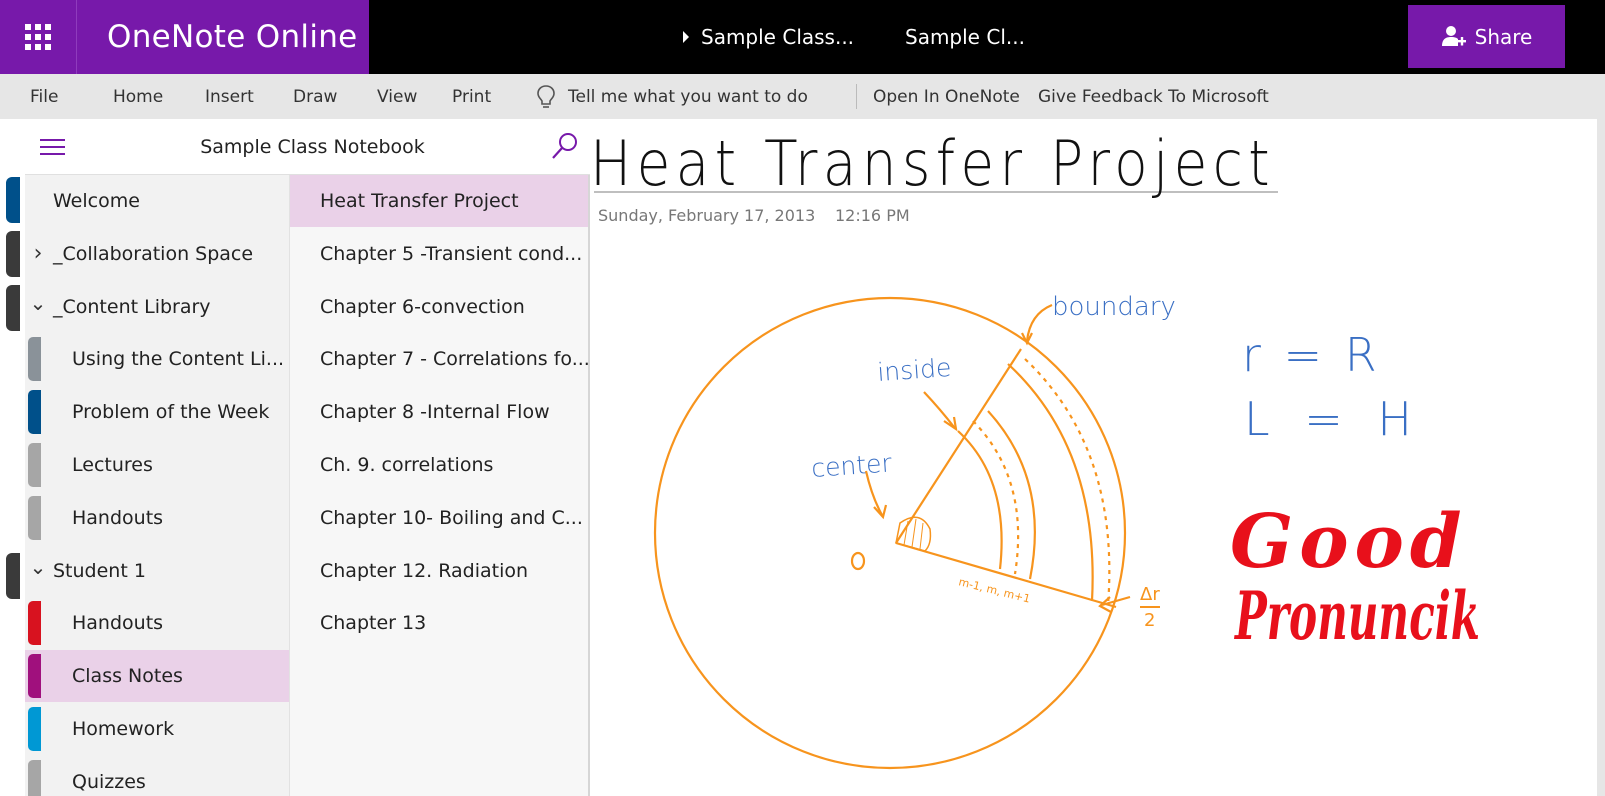 The image size is (1605, 796). What do you see at coordinates (157, 465) in the screenshot?
I see `section-item: Lectures` at bounding box center [157, 465].